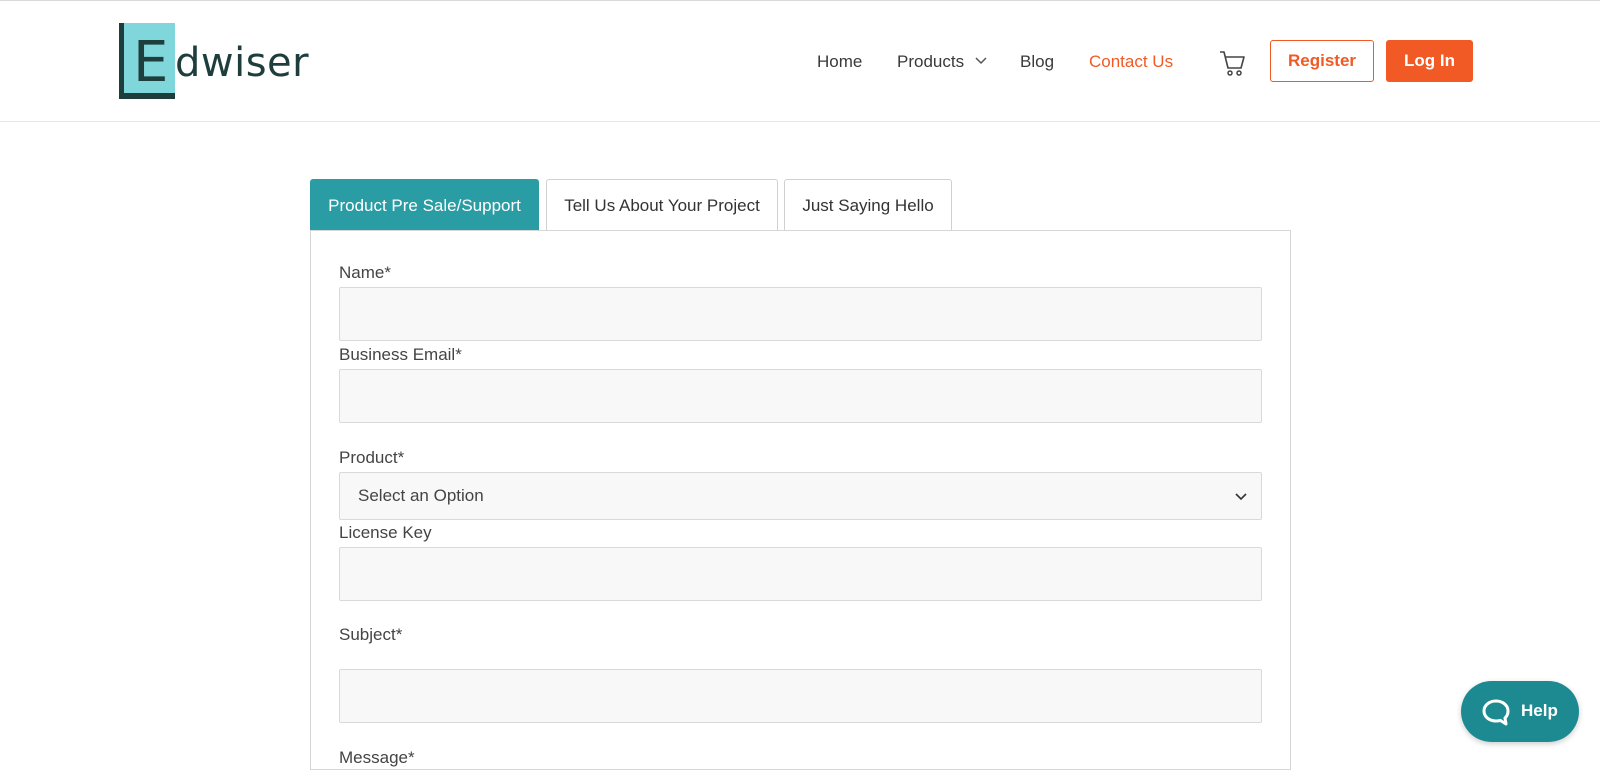  Describe the element at coordinates (372, 457) in the screenshot. I see `product-label: Product*` at that location.